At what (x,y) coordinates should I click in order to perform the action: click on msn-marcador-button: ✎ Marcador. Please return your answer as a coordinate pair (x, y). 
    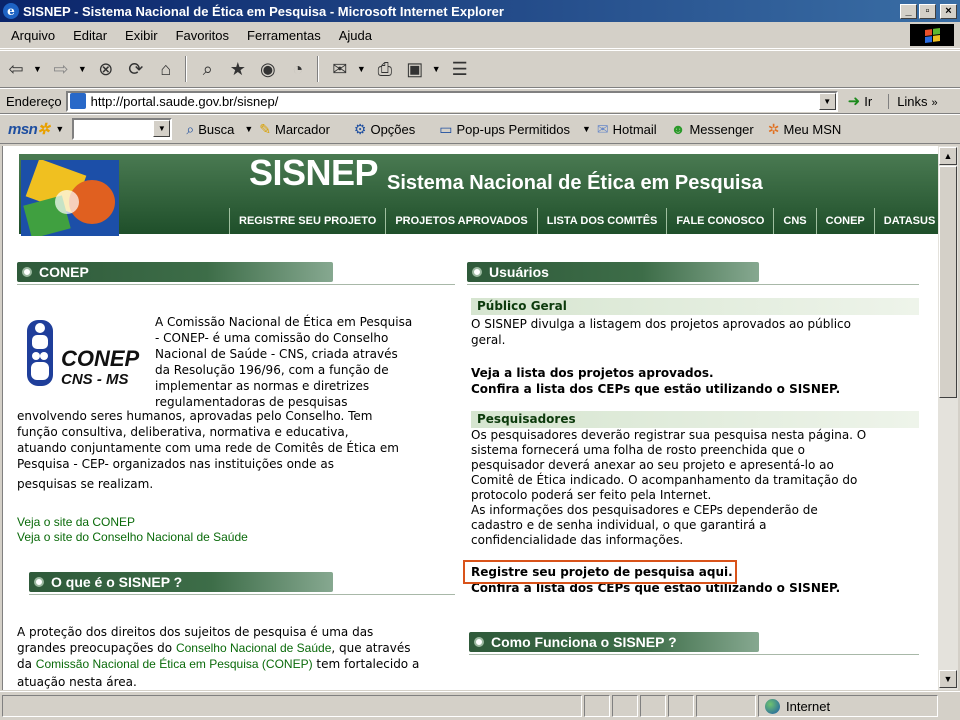
    Looking at the image, I should click on (294, 129).